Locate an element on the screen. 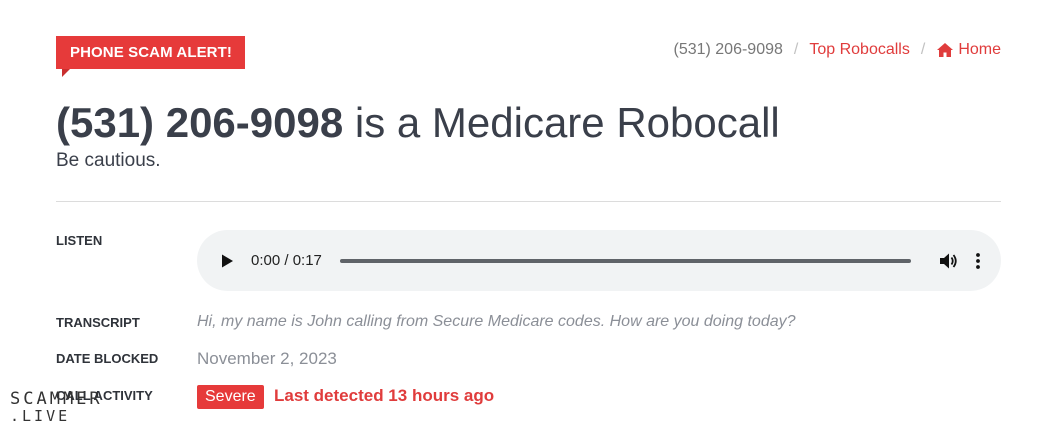  breadcrumb: (531) 206-9098 / Top Robocalls / Home is located at coordinates (837, 50).